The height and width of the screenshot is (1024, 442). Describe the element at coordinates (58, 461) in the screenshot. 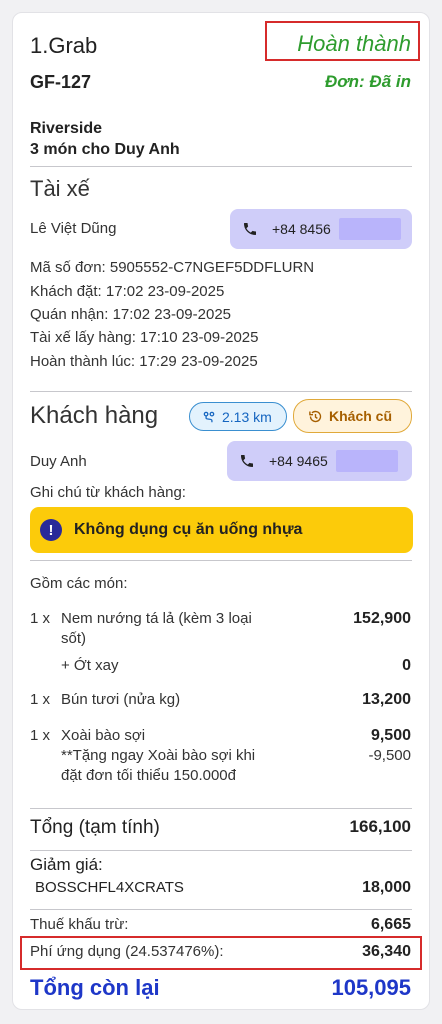

I see `customer-name: Duy Anh` at that location.